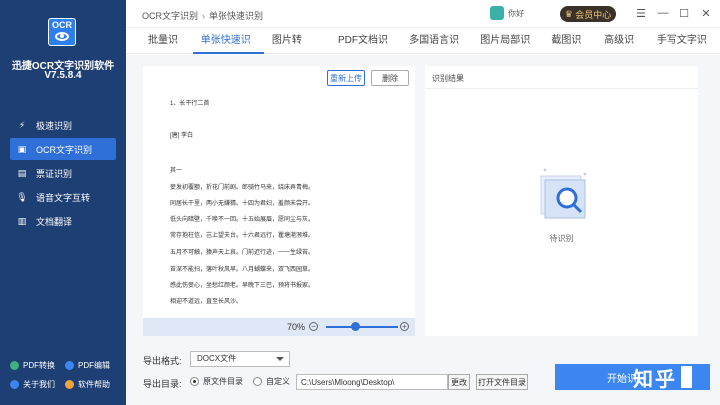 The height and width of the screenshot is (405, 720). I want to click on doc-line: 1、长干行二首, so click(190, 104).